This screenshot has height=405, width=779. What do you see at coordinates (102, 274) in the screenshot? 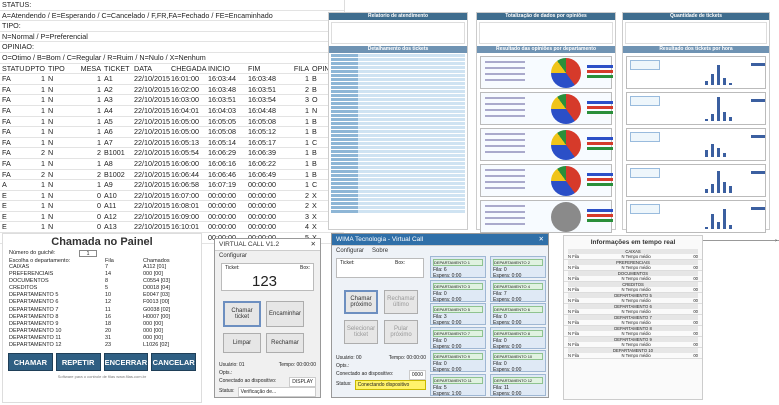
I see `department-row: PREFERENCIAIS 14 000 [00]` at bounding box center [102, 274].